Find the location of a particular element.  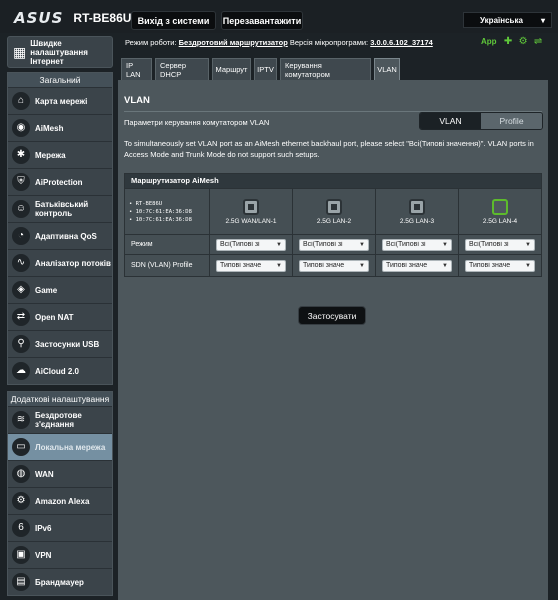

logout-button: Вихід з системи is located at coordinates (173, 20).